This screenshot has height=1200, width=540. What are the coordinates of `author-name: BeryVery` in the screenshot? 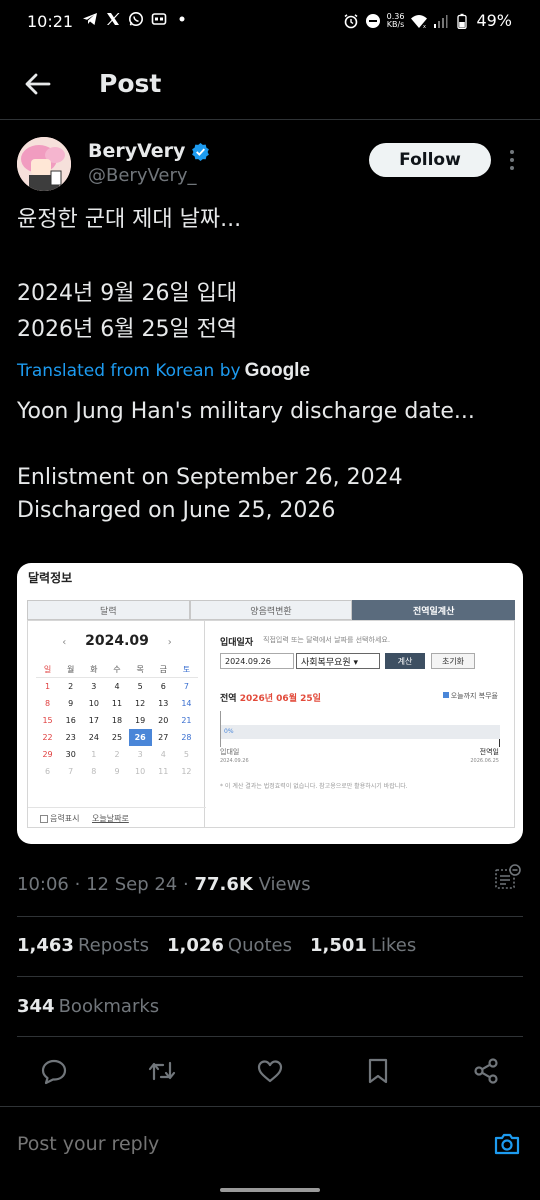 It's located at (149, 151).